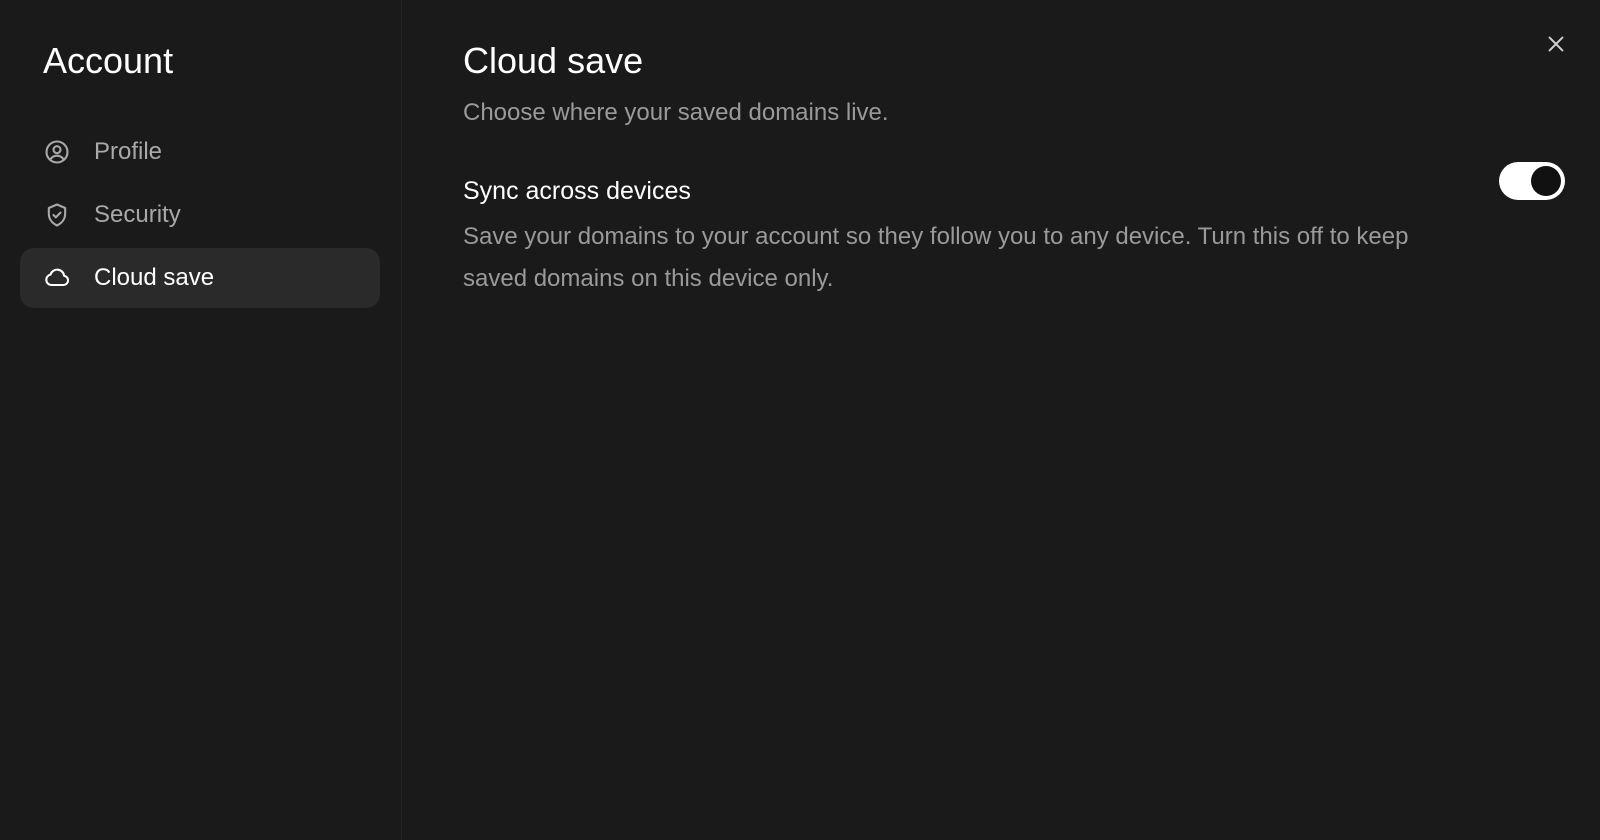  What do you see at coordinates (137, 214) in the screenshot?
I see `sidebar-item-label: Security` at bounding box center [137, 214].